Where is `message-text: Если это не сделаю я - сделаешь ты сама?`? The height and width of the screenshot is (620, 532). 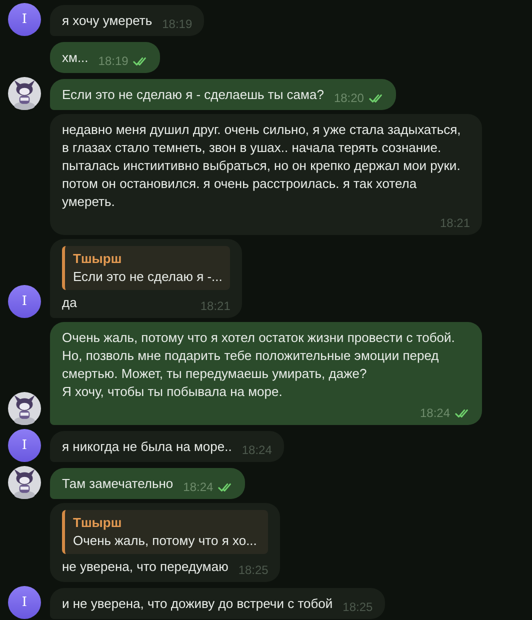 message-text: Если это не сделаю я - сделаешь ты сама? is located at coordinates (193, 95).